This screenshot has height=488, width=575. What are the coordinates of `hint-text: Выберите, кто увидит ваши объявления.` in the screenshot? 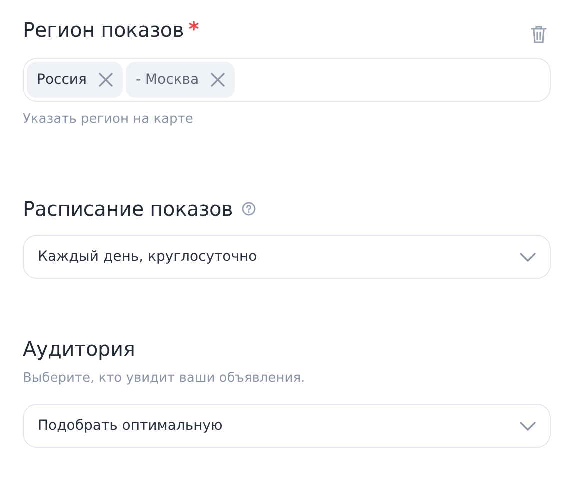 It's located at (164, 378).